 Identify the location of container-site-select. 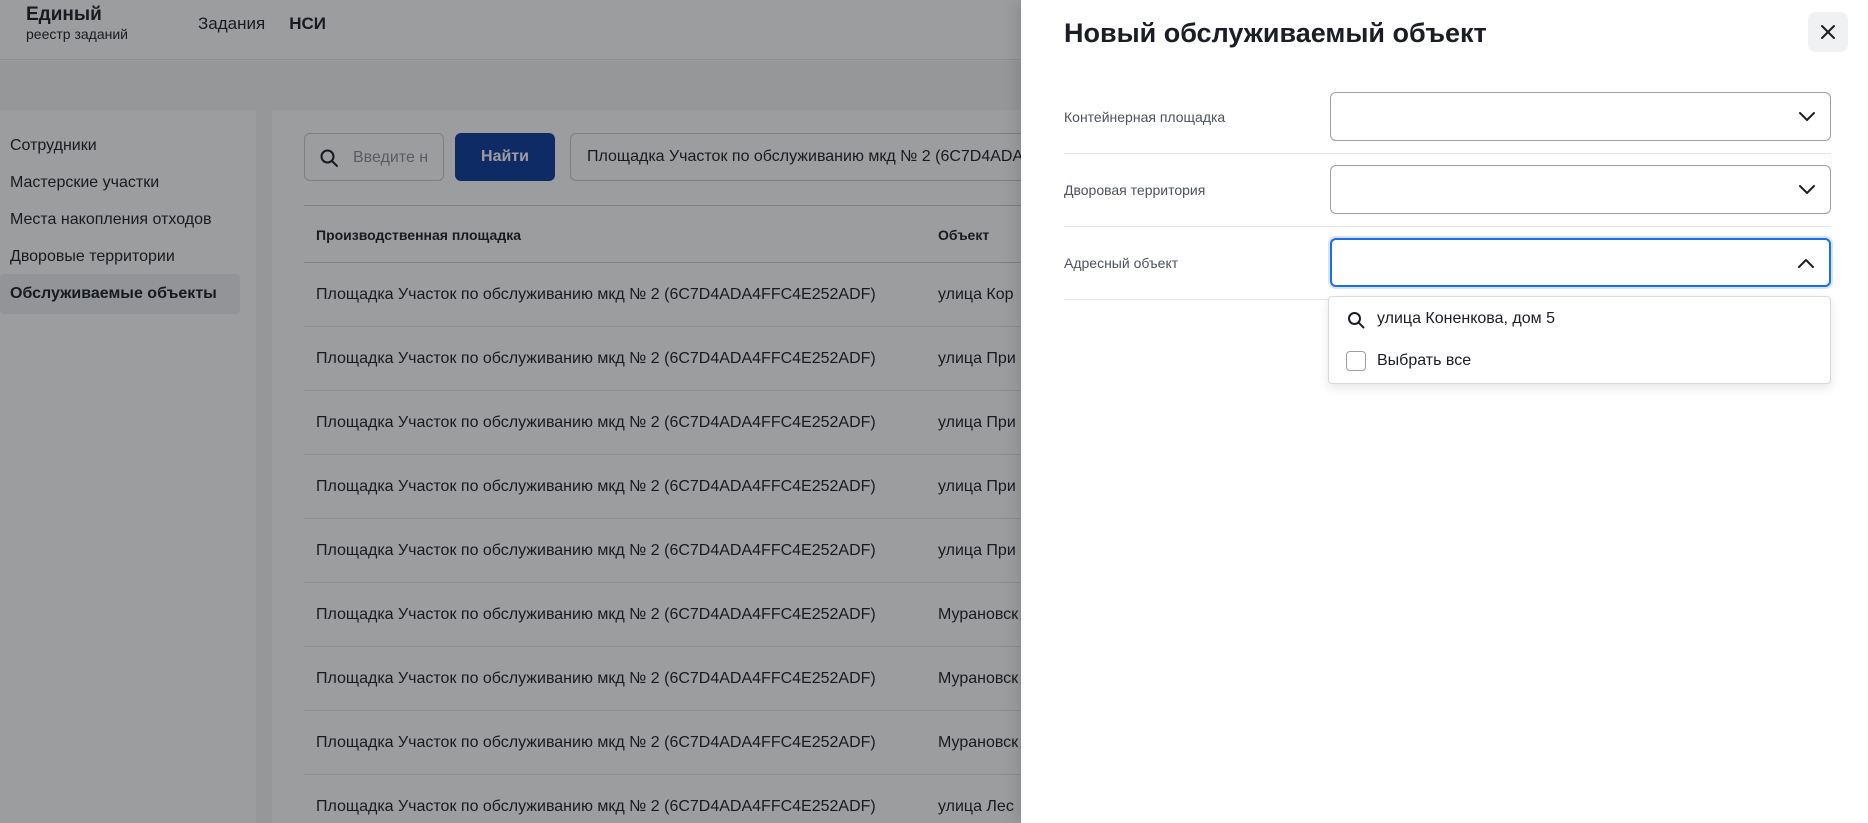
(1580, 116).